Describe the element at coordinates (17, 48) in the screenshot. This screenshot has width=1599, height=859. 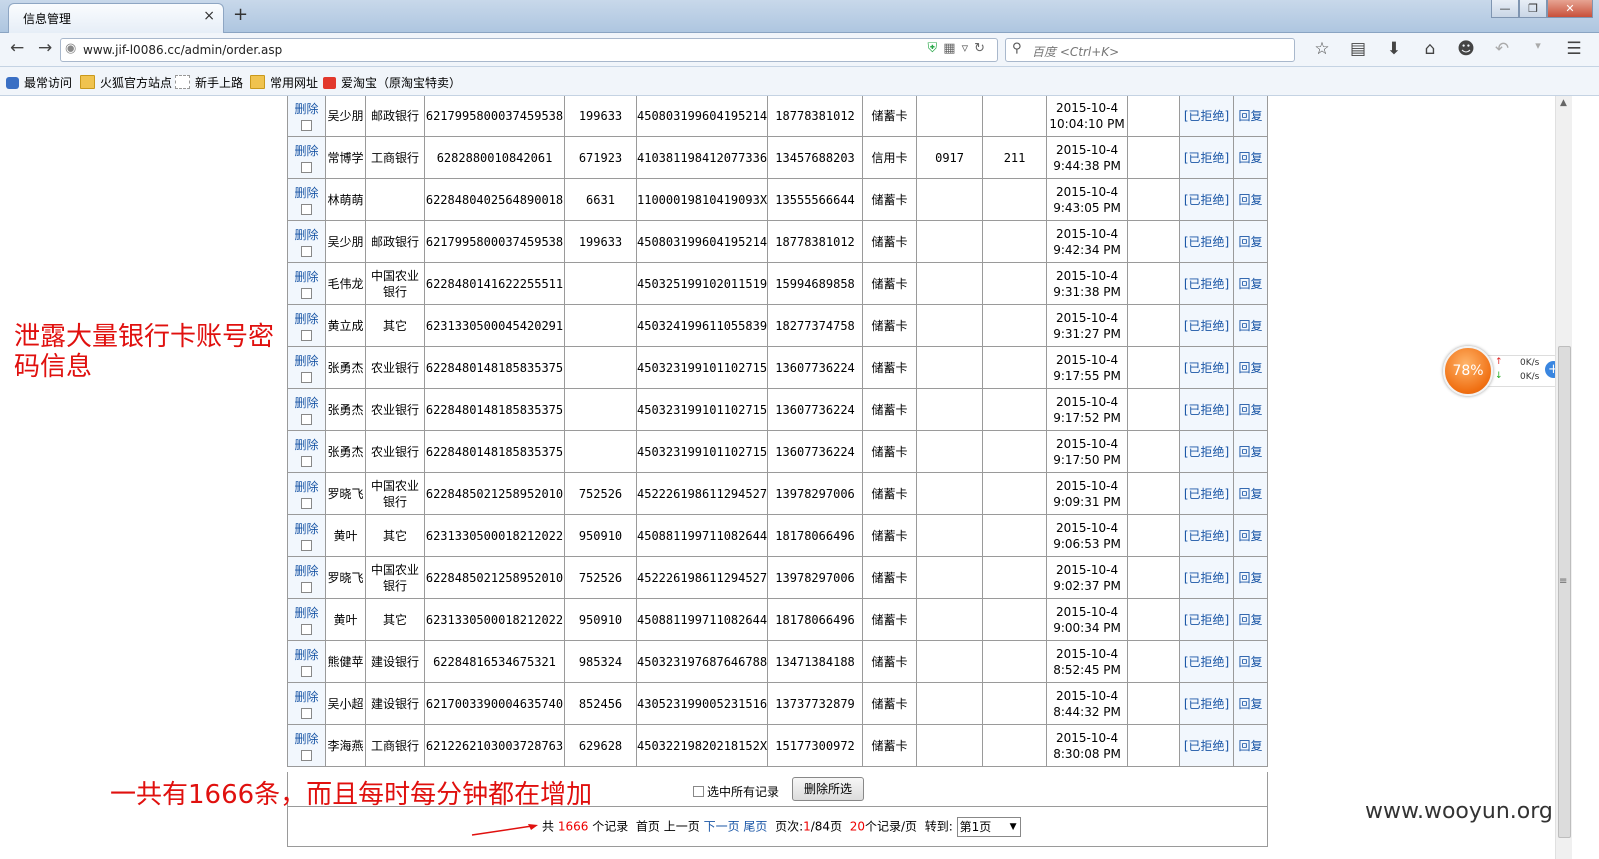
I see `back-icon: ←` at that location.